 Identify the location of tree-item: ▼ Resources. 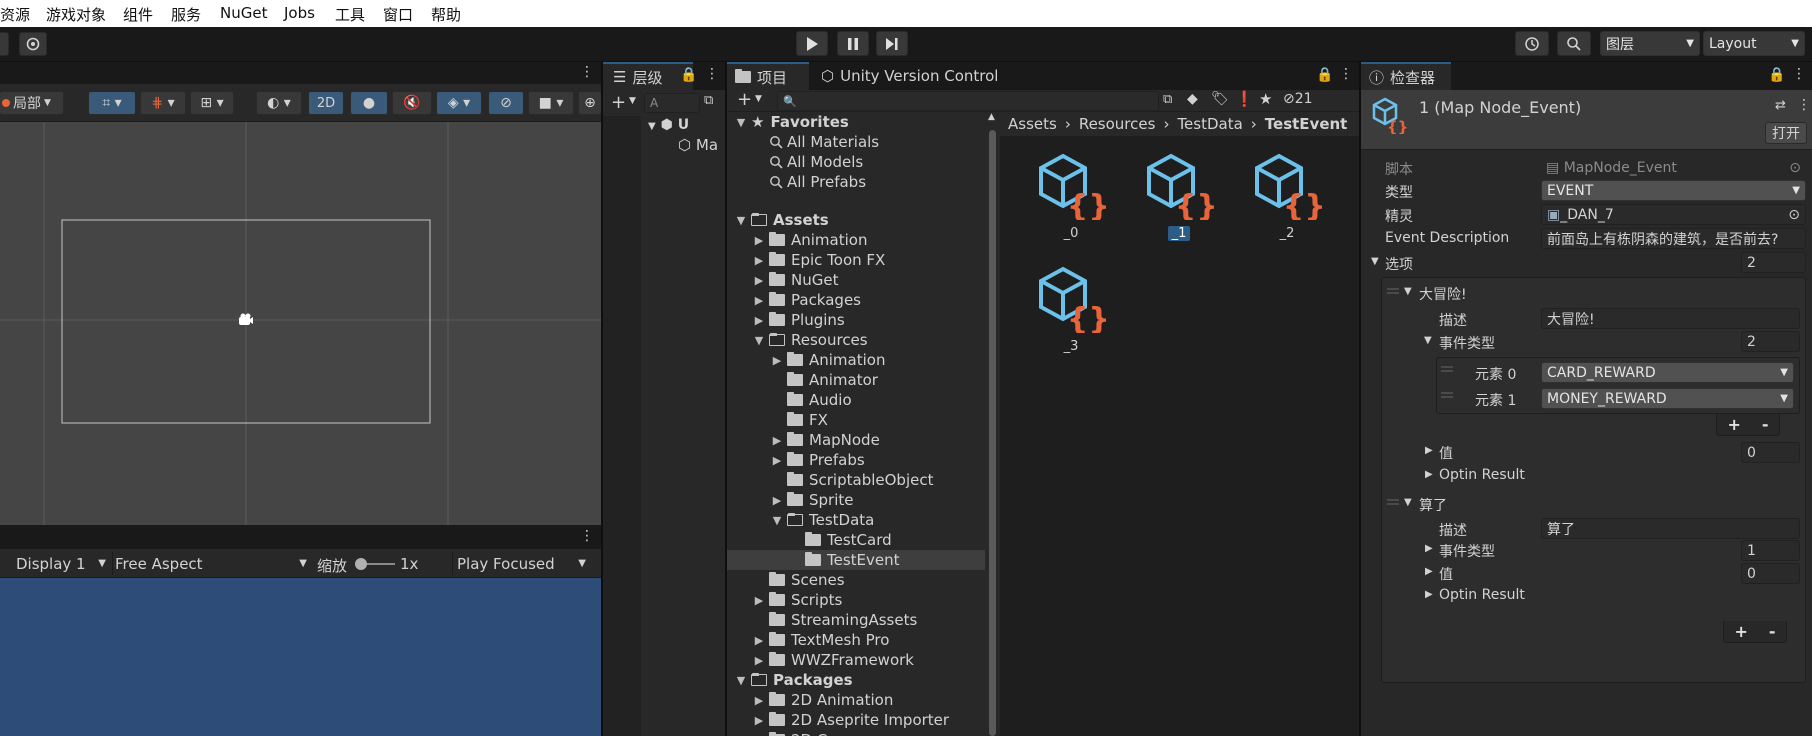
(856, 340).